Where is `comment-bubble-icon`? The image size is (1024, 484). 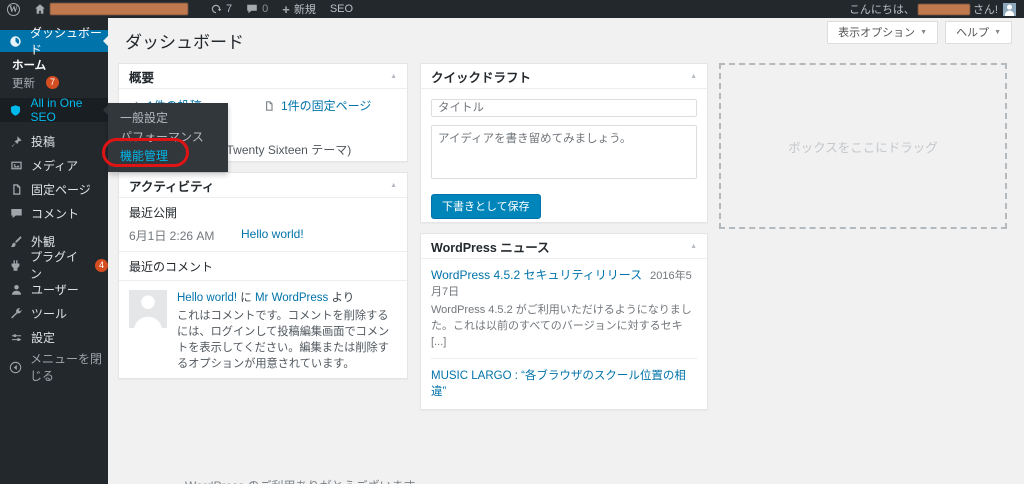
comment-bubble-icon is located at coordinates (252, 9).